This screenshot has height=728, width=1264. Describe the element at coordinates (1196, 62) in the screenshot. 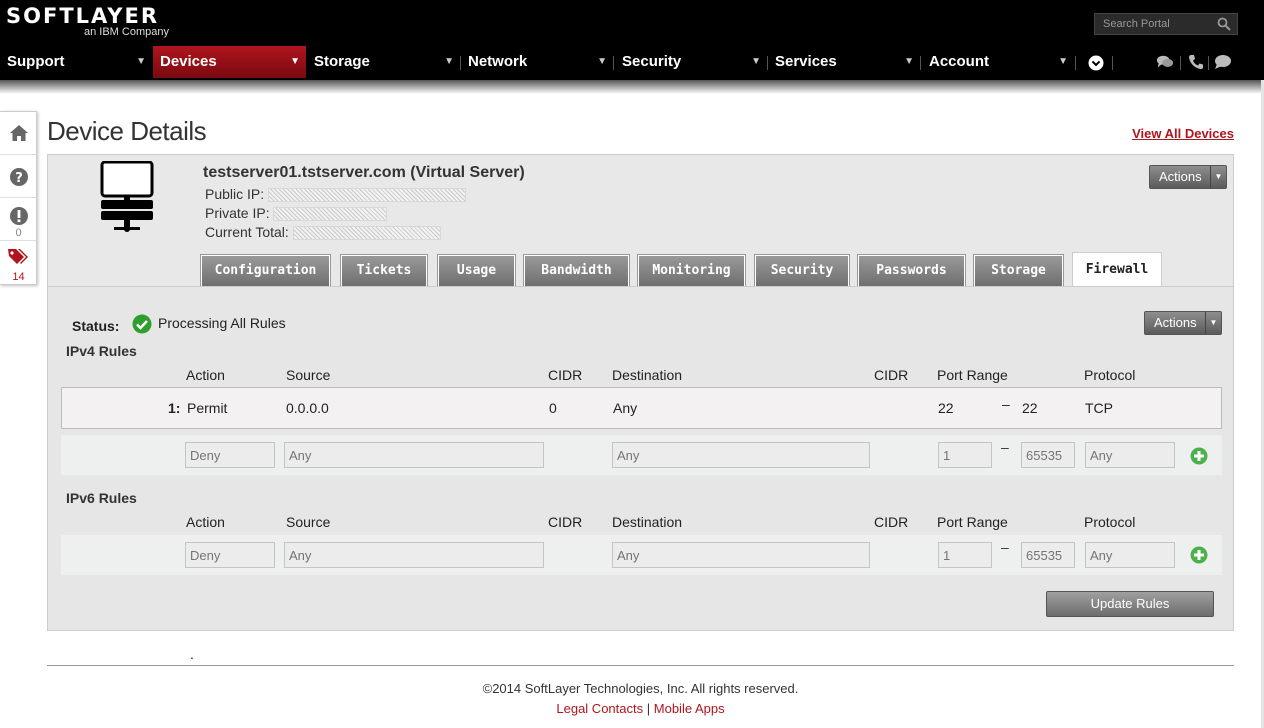

I see `phone-icon` at that location.